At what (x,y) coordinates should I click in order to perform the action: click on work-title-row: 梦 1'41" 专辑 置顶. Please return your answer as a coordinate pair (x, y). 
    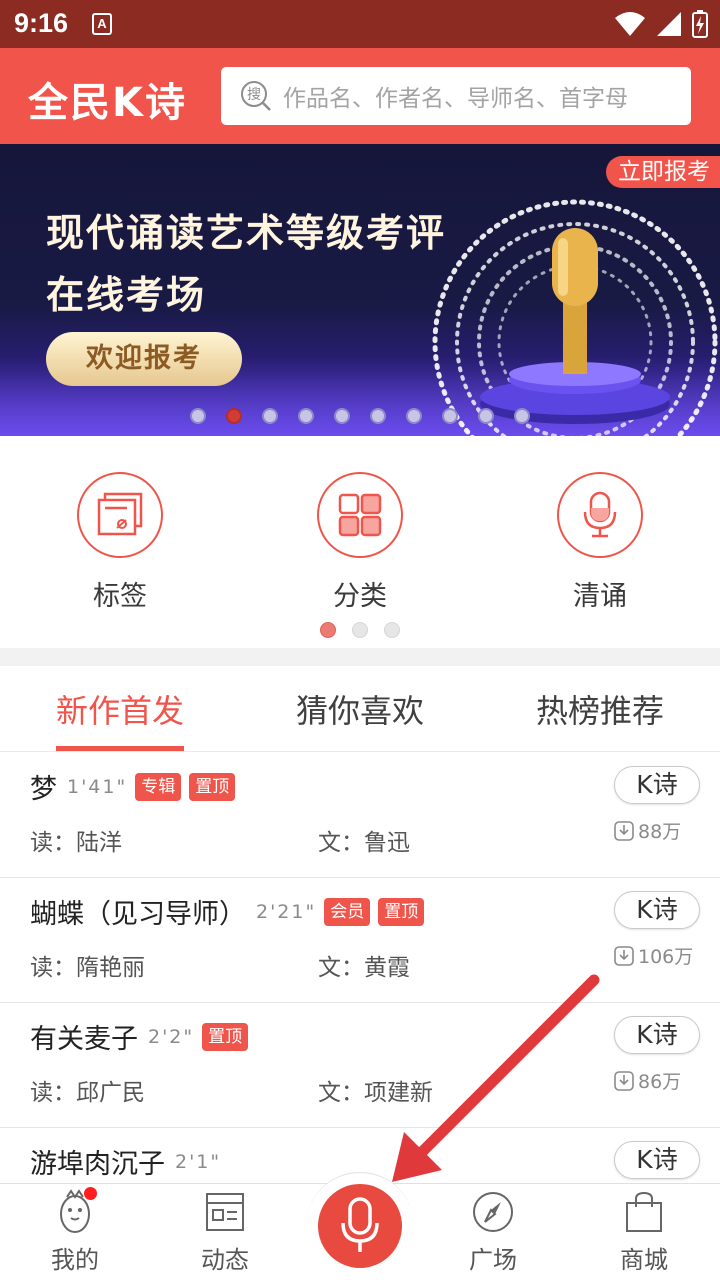
    Looking at the image, I should click on (133, 786).